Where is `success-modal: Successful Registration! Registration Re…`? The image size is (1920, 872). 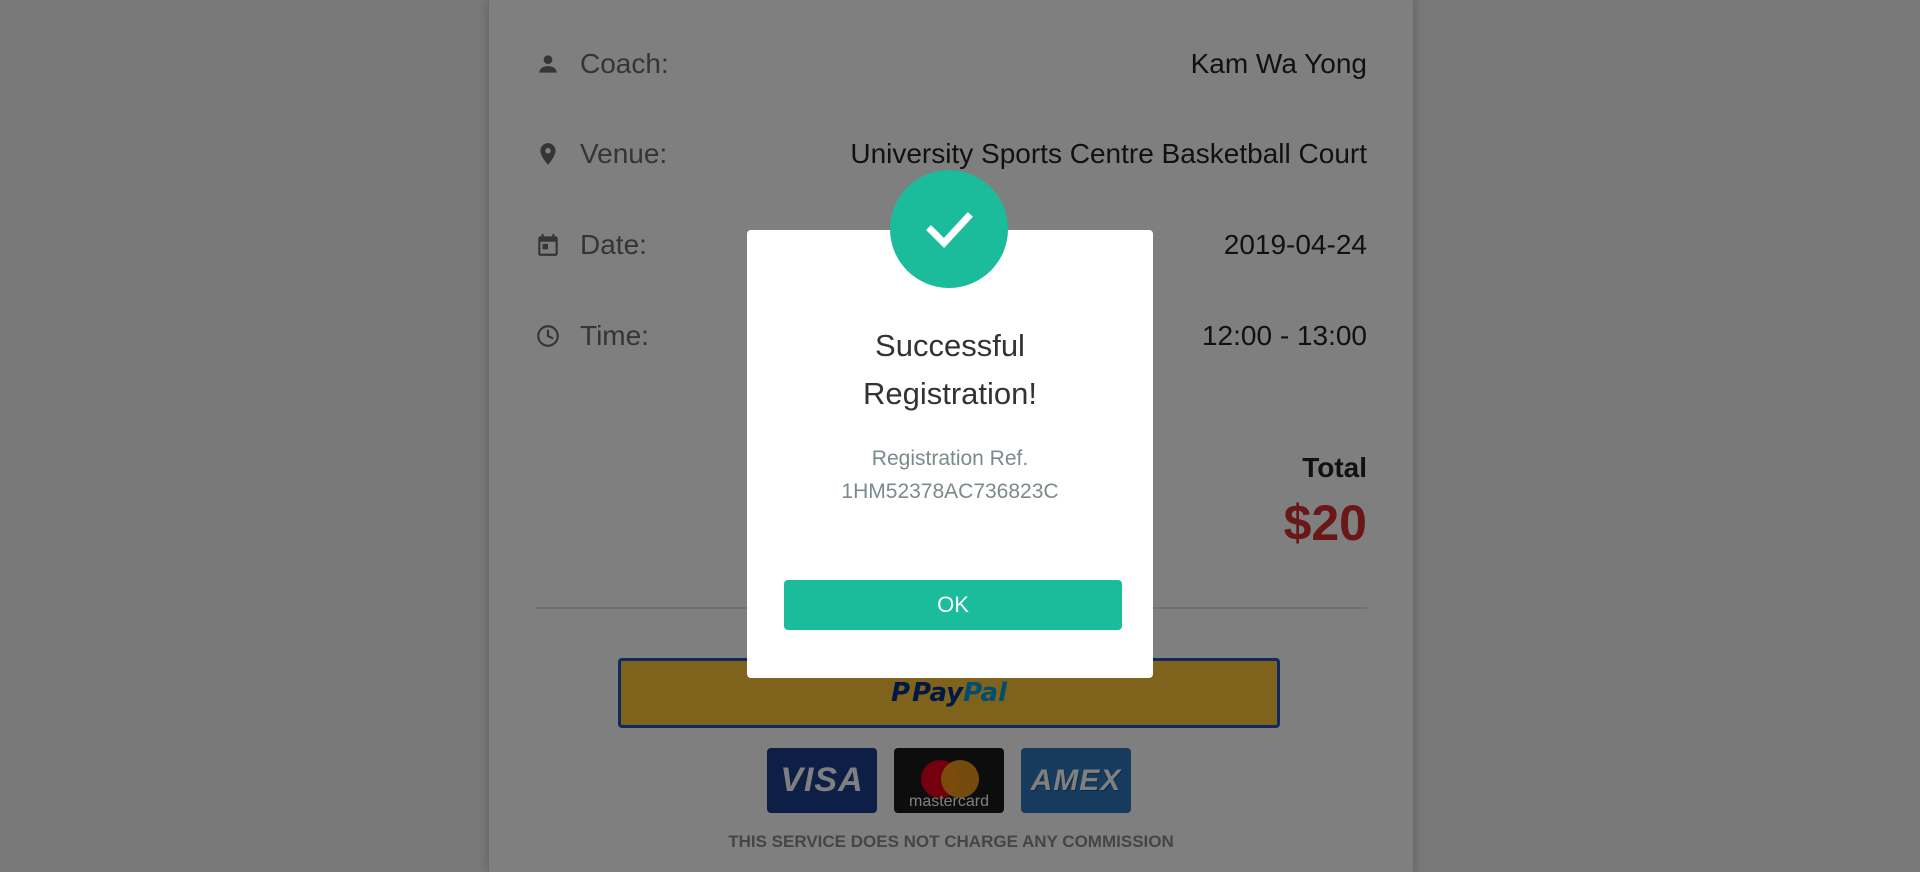 success-modal: Successful Registration! Registration Re… is located at coordinates (950, 424).